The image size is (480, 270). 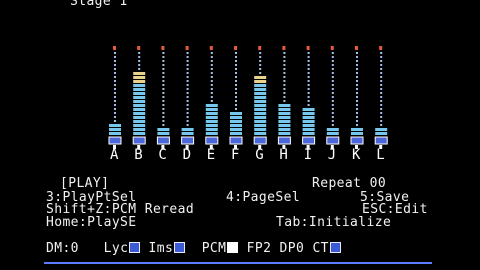 I want to click on pcm-flag: PCM, so click(x=214, y=248).